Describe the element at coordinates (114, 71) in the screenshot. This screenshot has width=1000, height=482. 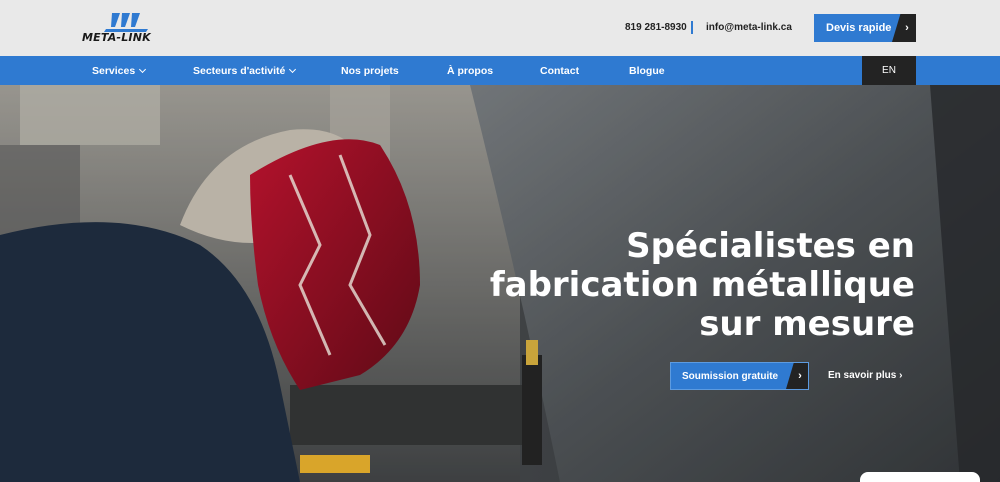
I see `nav-item-label: Services` at that location.